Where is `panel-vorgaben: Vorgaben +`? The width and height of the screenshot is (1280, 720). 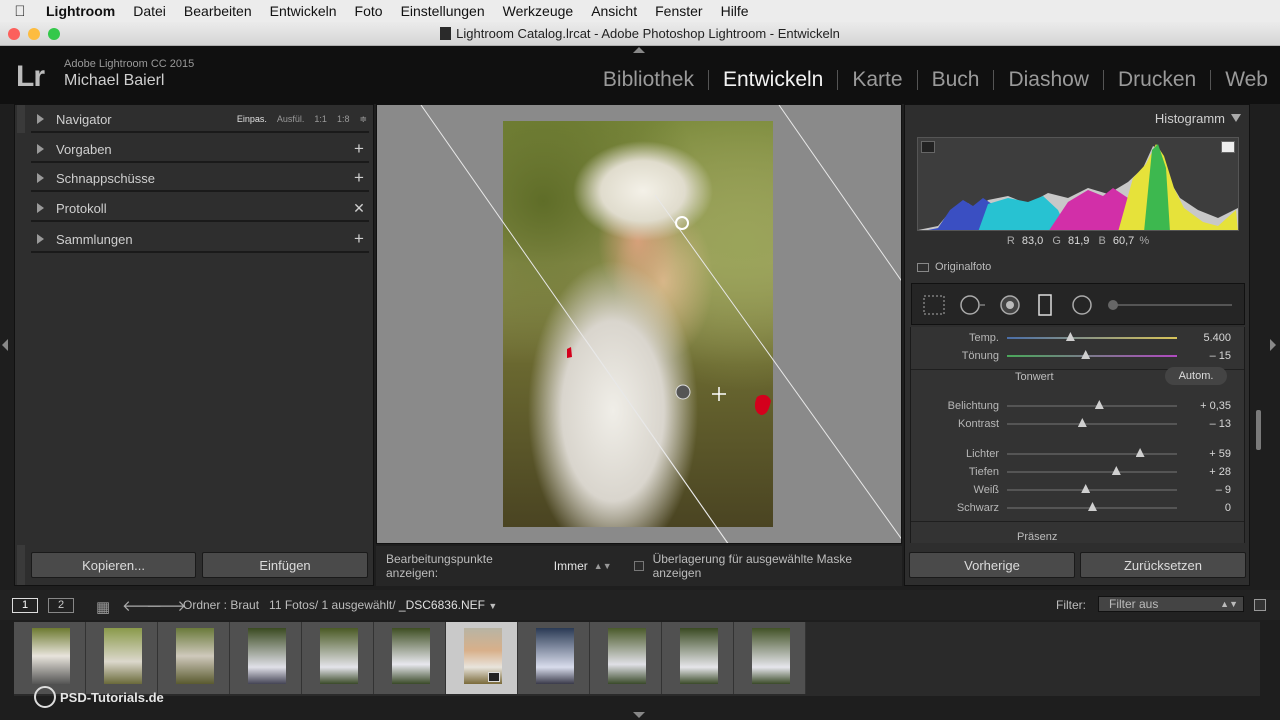 panel-vorgaben: Vorgaben + is located at coordinates (200, 150).